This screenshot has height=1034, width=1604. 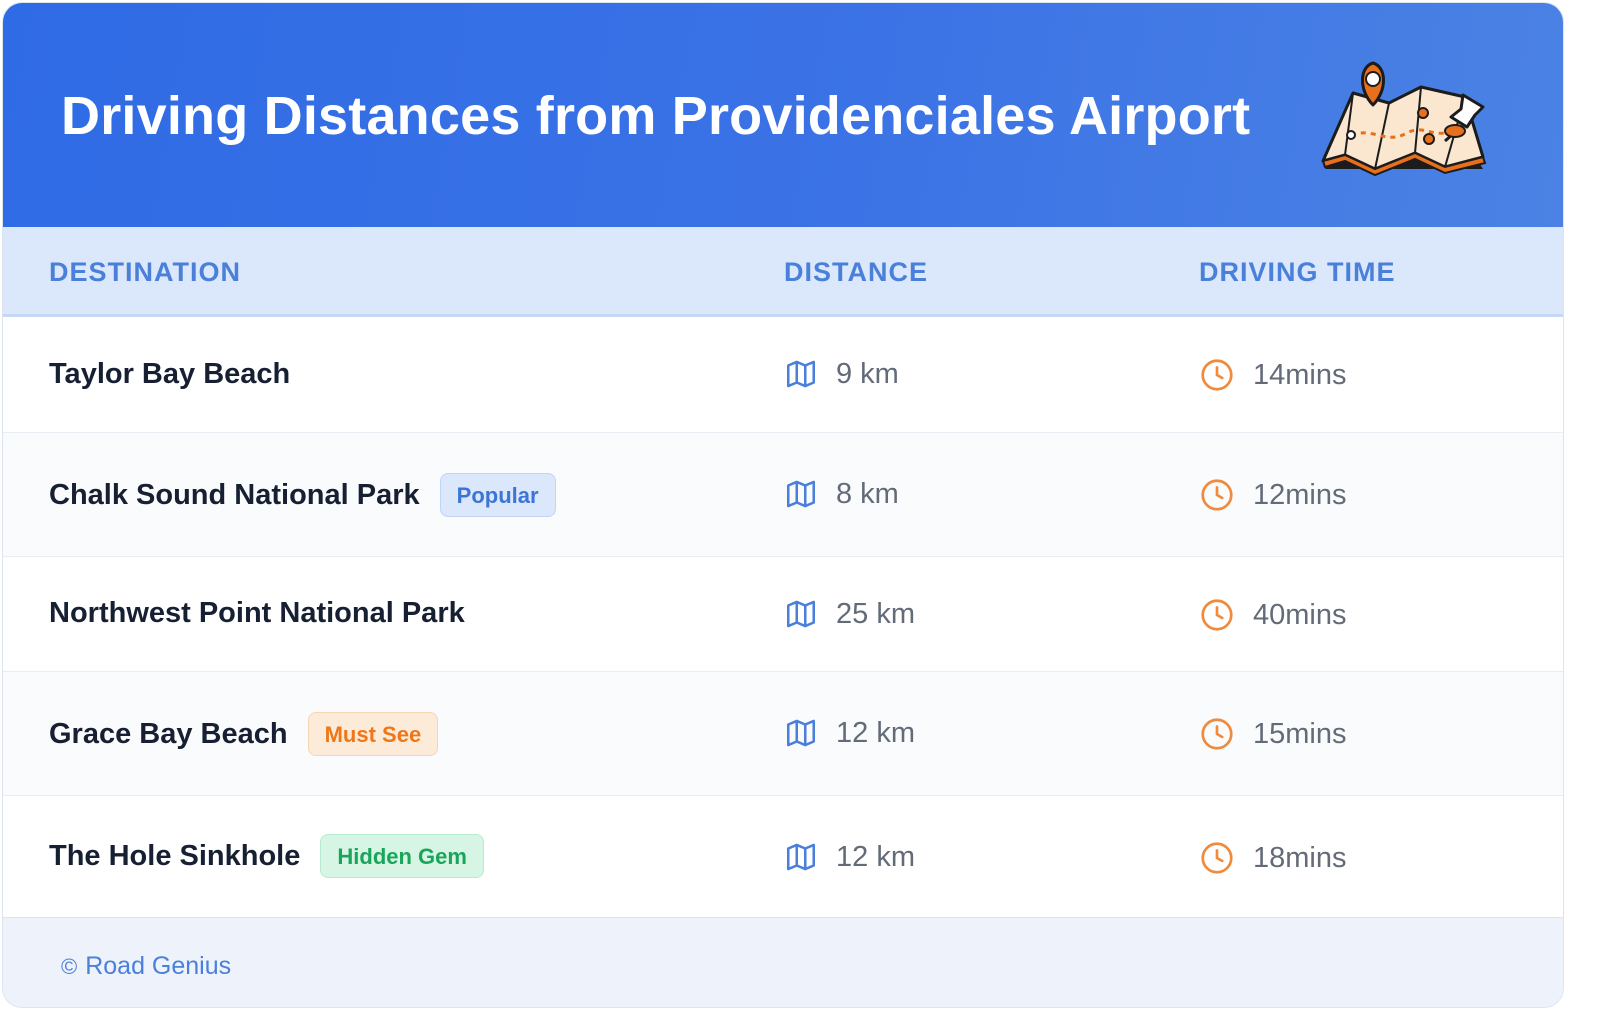 What do you see at coordinates (783, 962) in the screenshot?
I see `footer: © Road Genius` at bounding box center [783, 962].